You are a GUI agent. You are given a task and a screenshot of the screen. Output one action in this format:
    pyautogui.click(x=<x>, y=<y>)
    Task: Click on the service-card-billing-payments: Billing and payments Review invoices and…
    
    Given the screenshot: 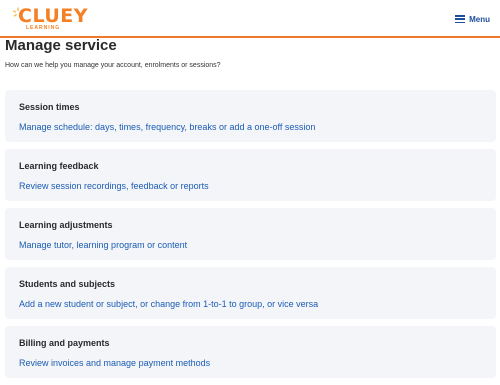 What is the action you would take?
    pyautogui.click(x=250, y=352)
    